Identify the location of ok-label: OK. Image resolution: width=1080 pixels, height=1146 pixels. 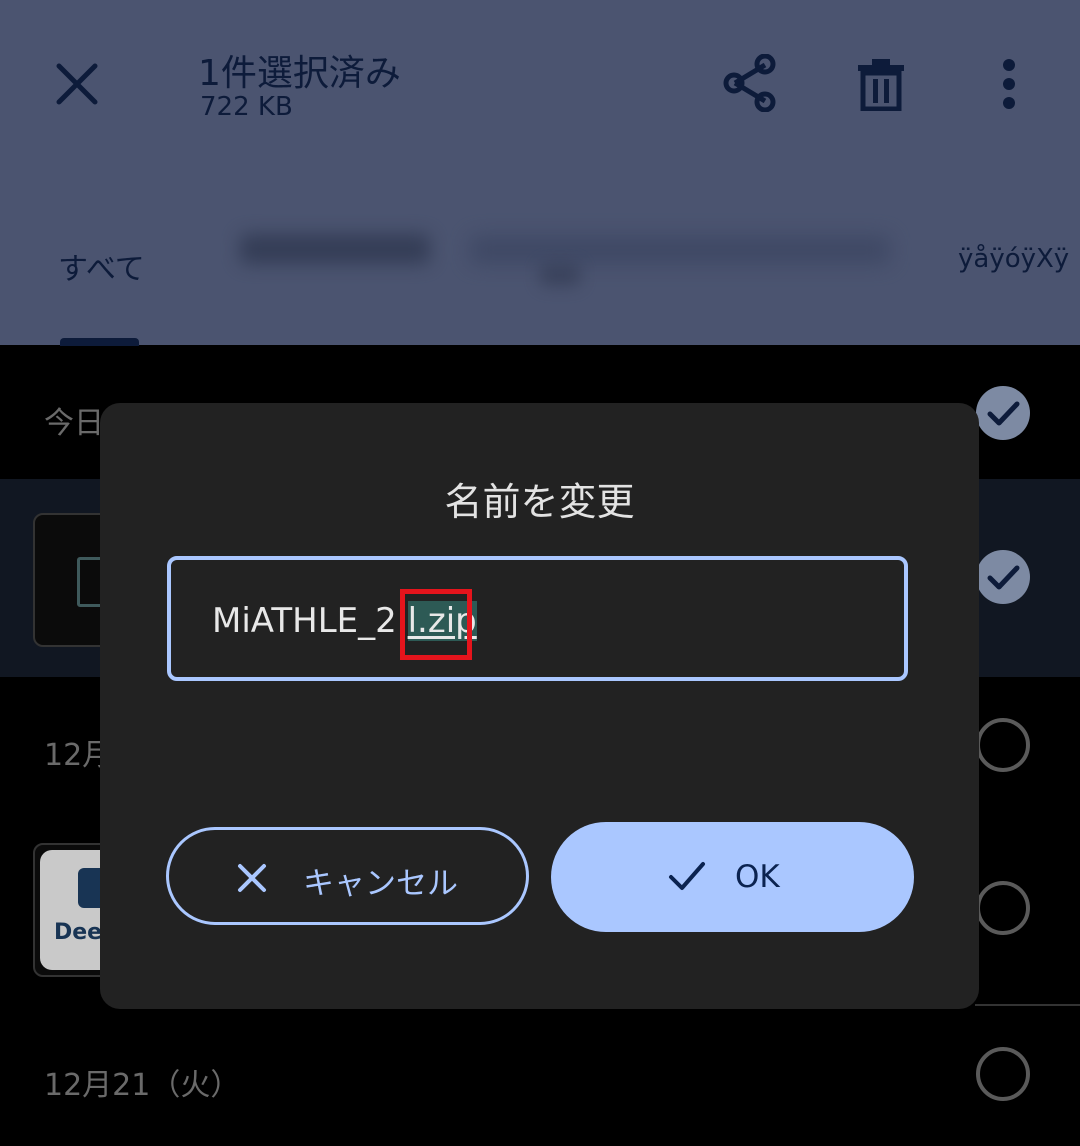
(757, 877).